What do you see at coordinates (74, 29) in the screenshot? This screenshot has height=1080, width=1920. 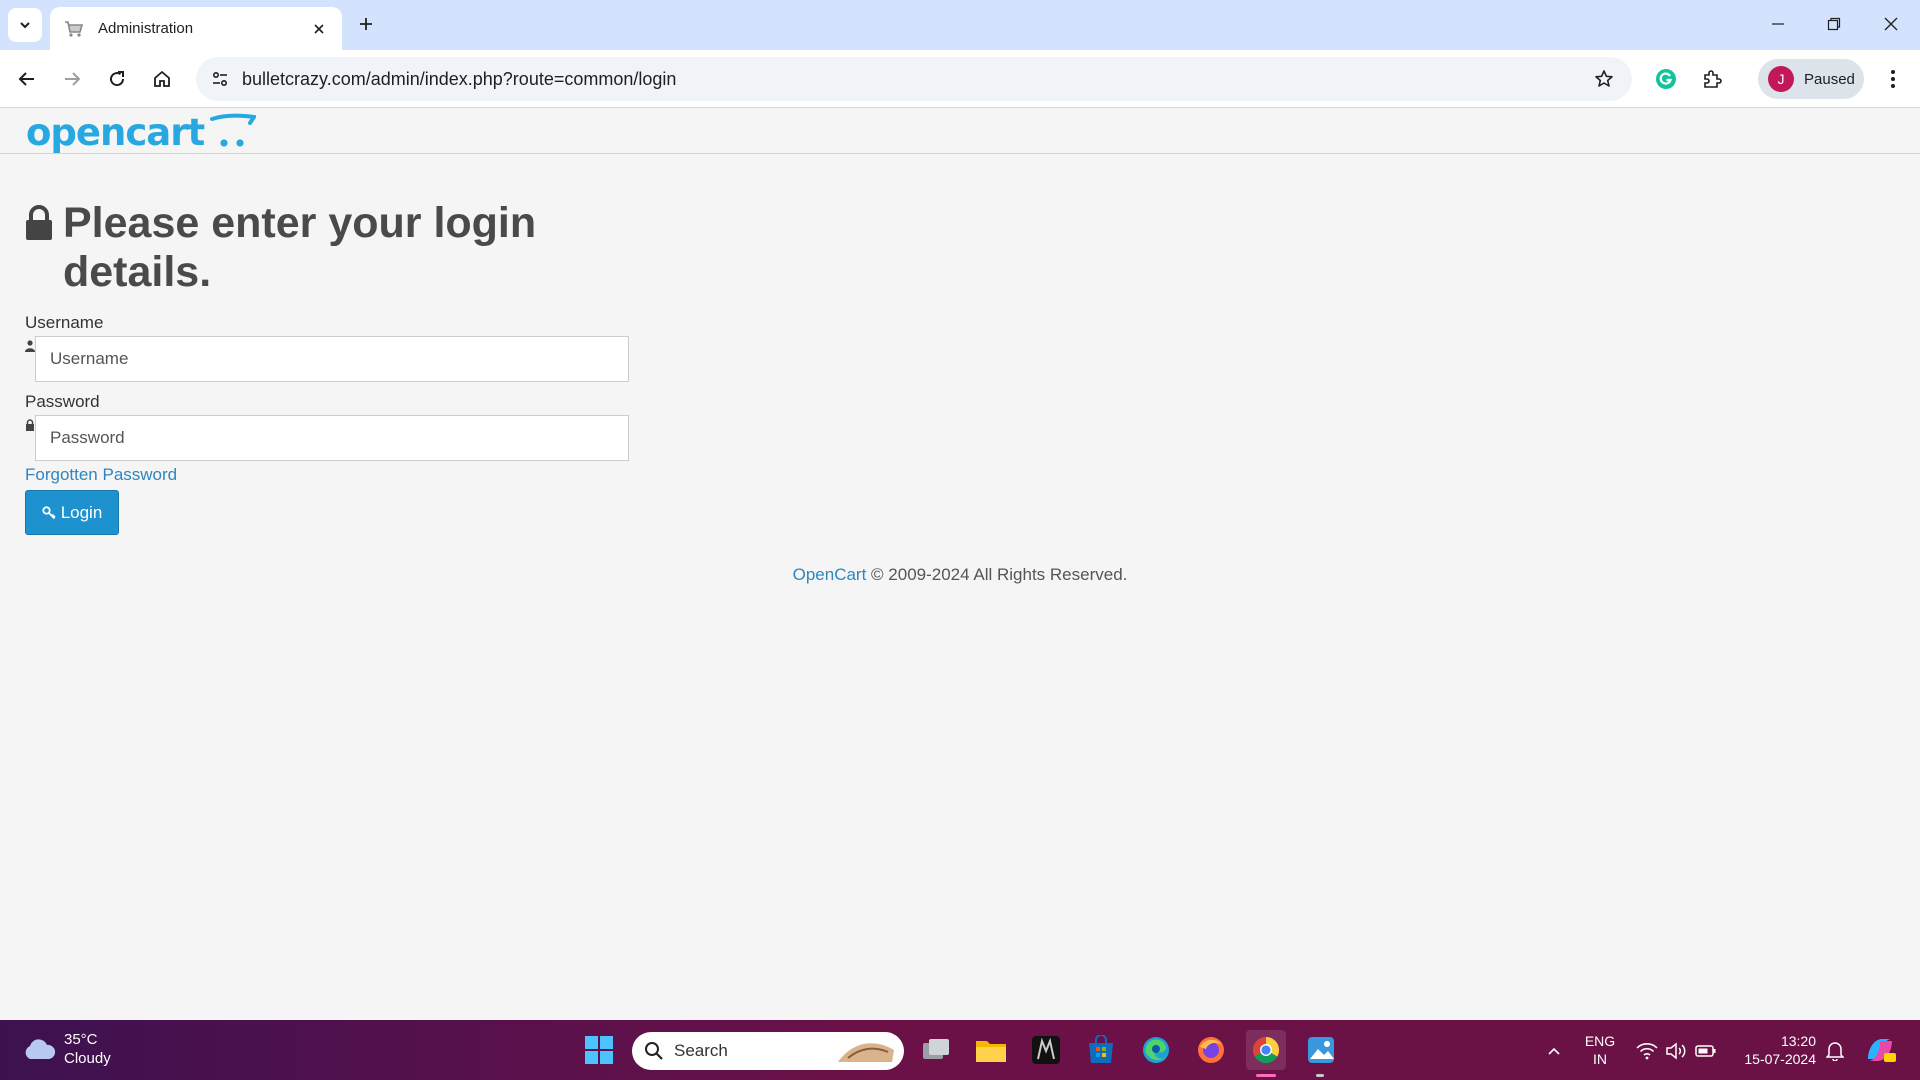 I see `cart-favicon-icon` at bounding box center [74, 29].